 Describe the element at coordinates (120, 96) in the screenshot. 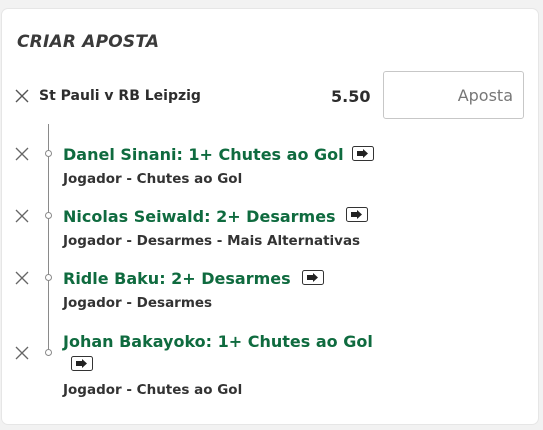

I see `match-name: St Pauli v RB Leipzig` at that location.